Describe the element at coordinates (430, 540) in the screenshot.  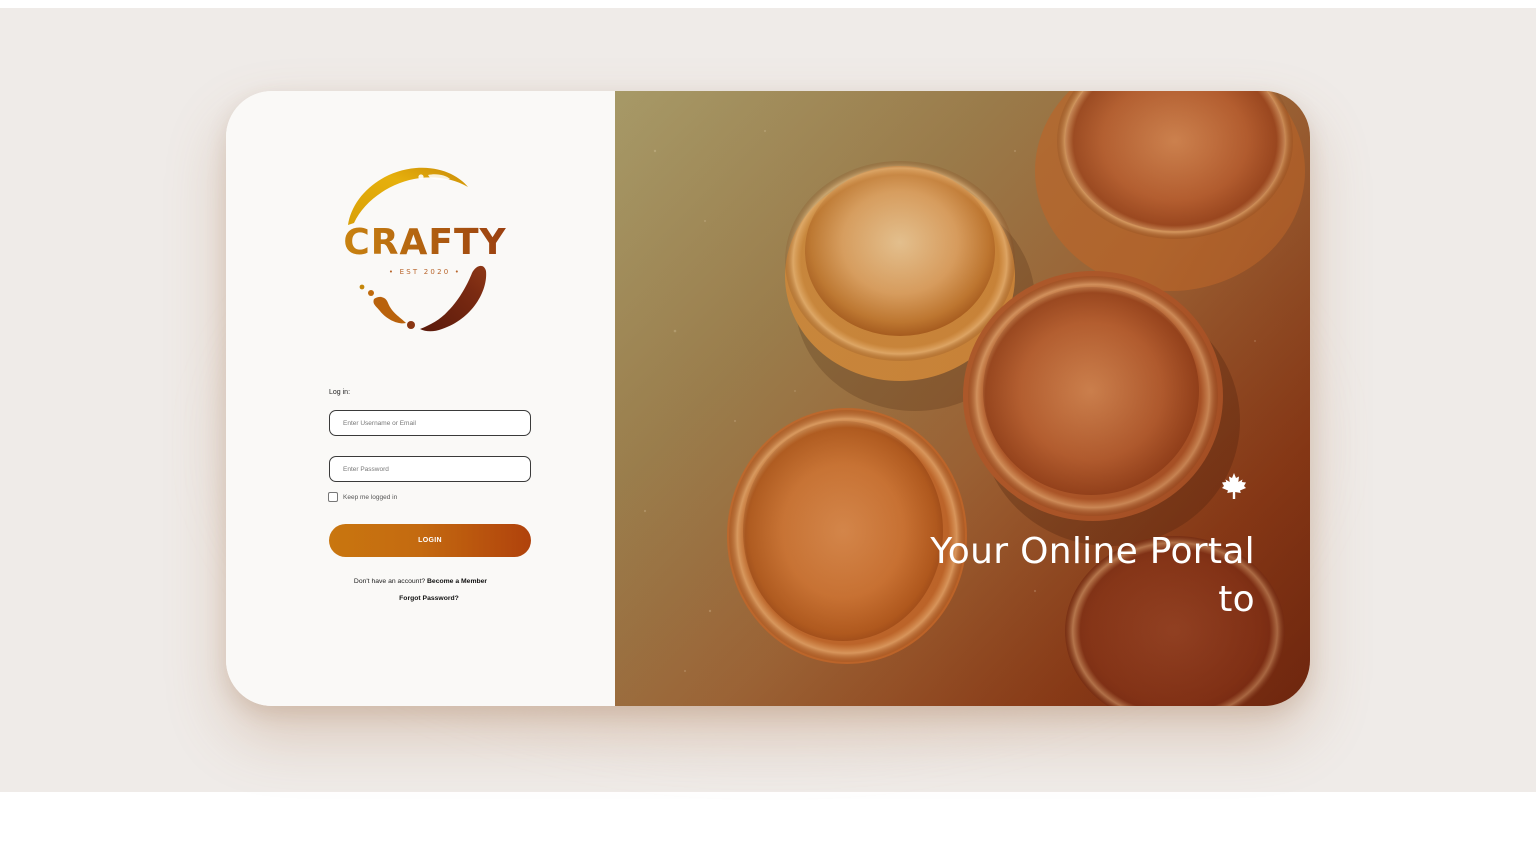
I see `login-button: LOGIN` at that location.